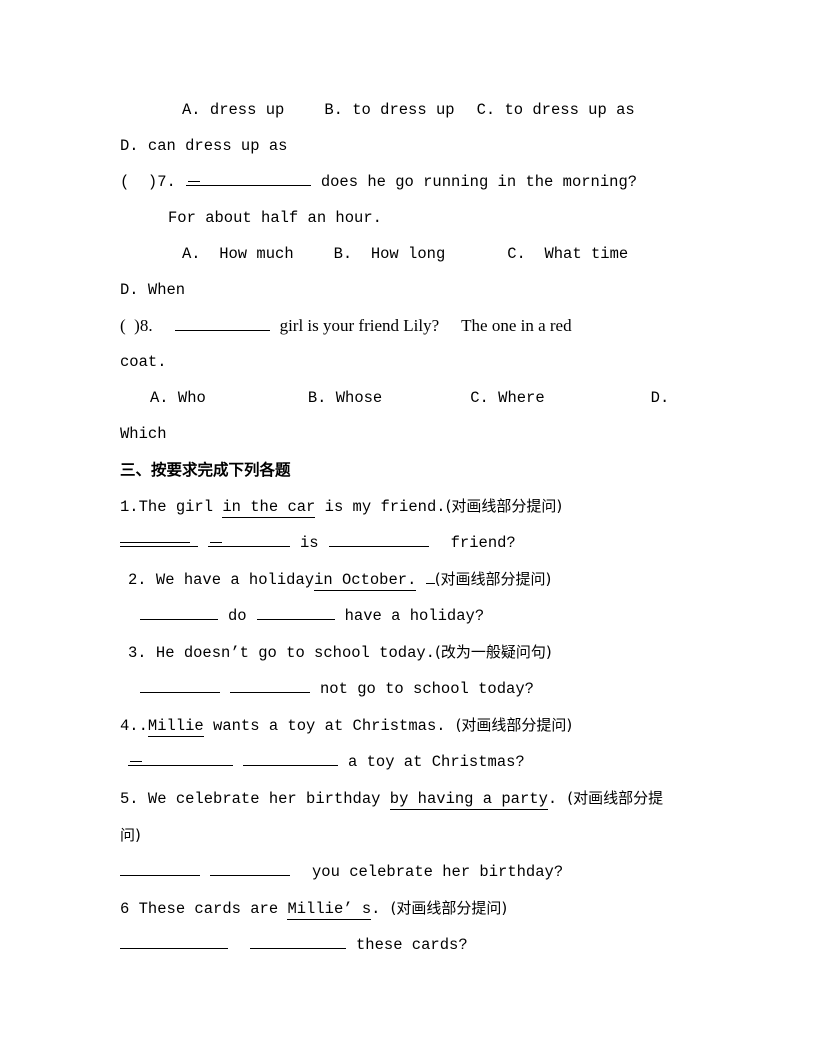 This screenshot has width=816, height=1056. What do you see at coordinates (493, 652) in the screenshot?
I see `item-3-instruction: (改为一般疑问句)` at bounding box center [493, 652].